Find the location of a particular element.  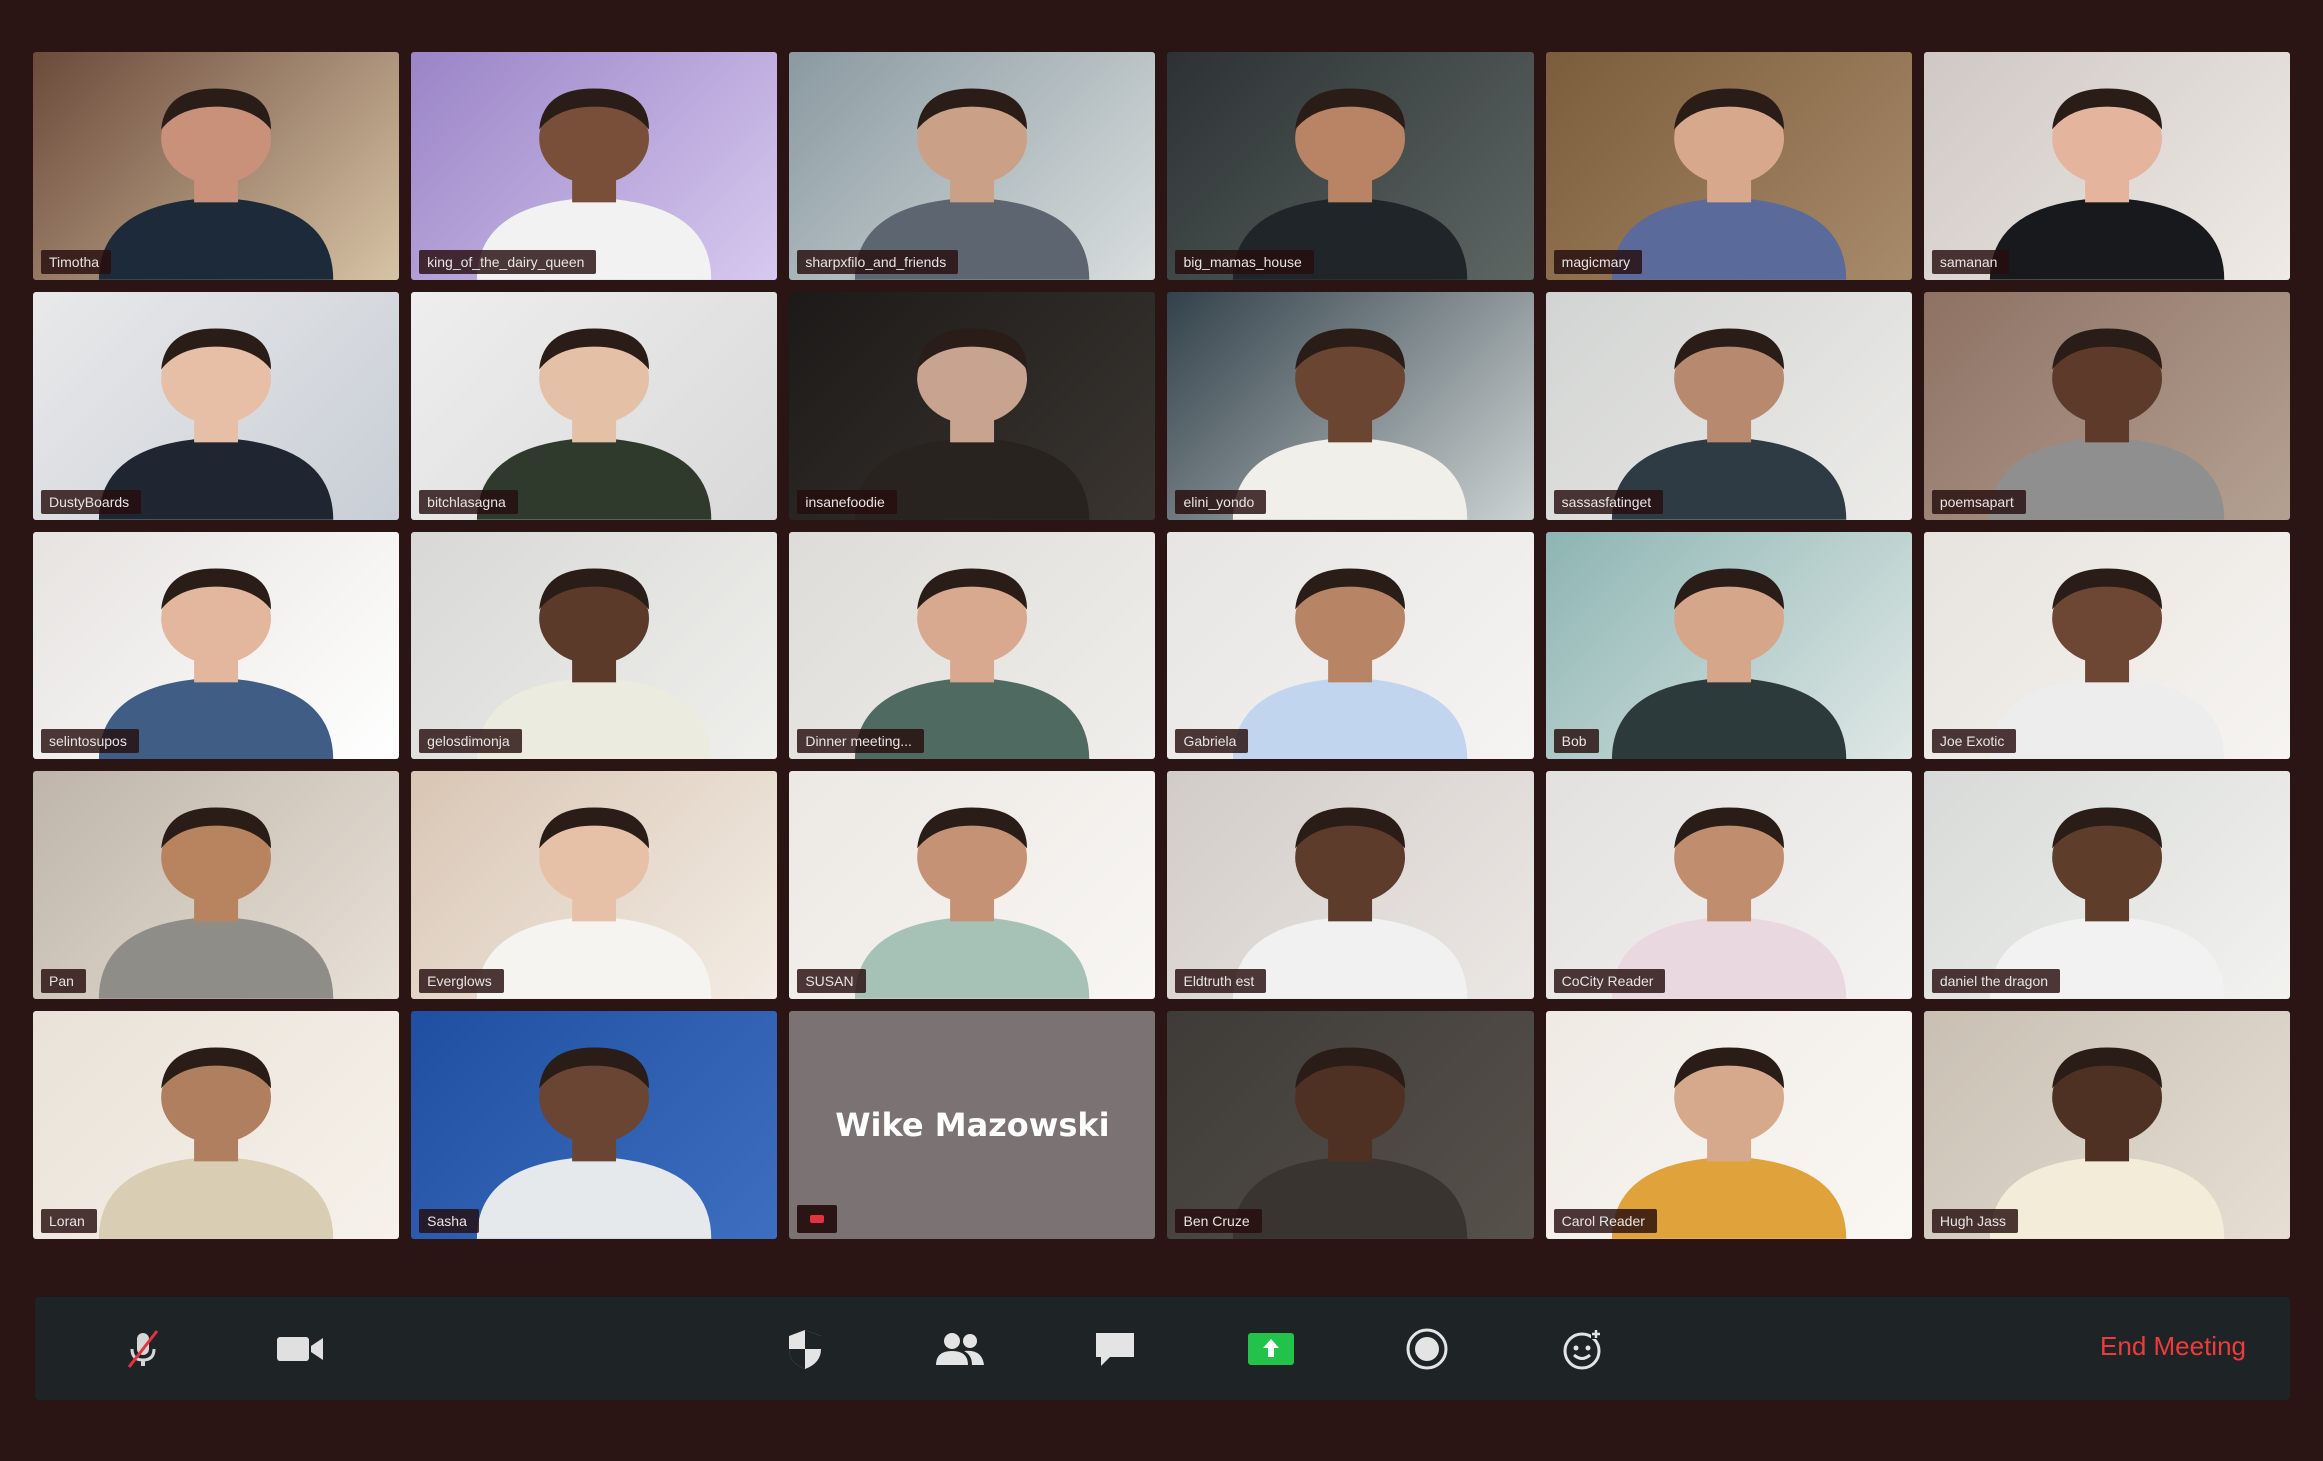

participant-tile: bitchlasagna is located at coordinates (594, 405).